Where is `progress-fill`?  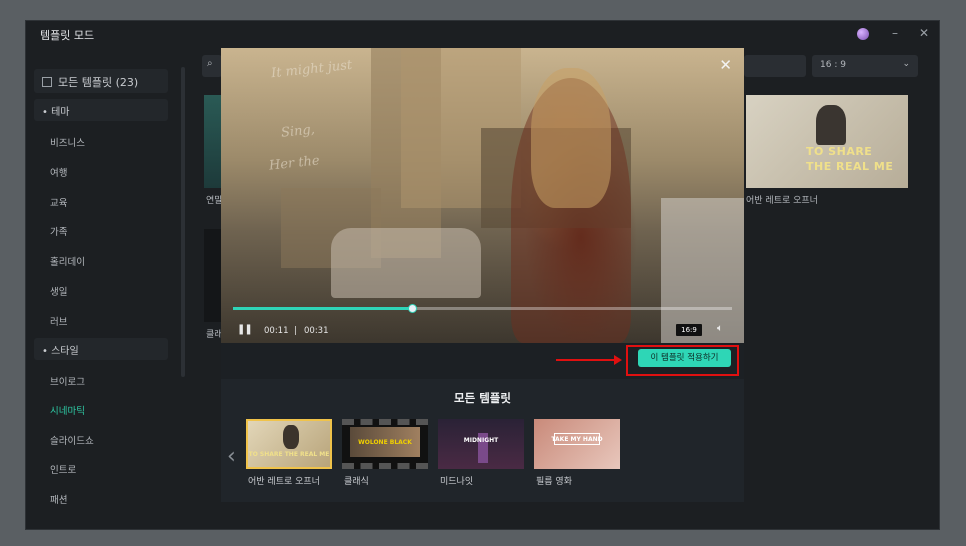
progress-fill is located at coordinates (323, 308).